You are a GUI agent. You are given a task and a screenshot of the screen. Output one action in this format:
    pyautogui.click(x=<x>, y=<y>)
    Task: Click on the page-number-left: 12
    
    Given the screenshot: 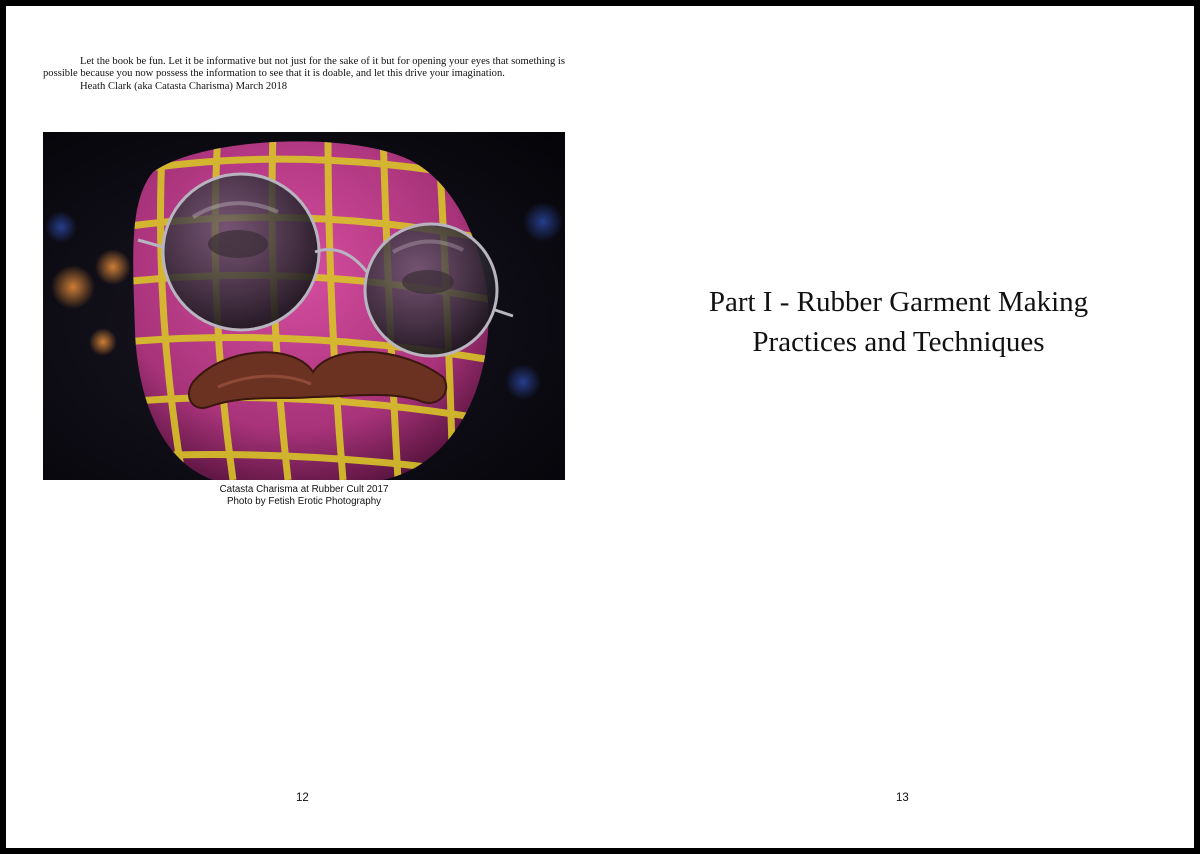 What is the action you would take?
    pyautogui.click(x=302, y=798)
    